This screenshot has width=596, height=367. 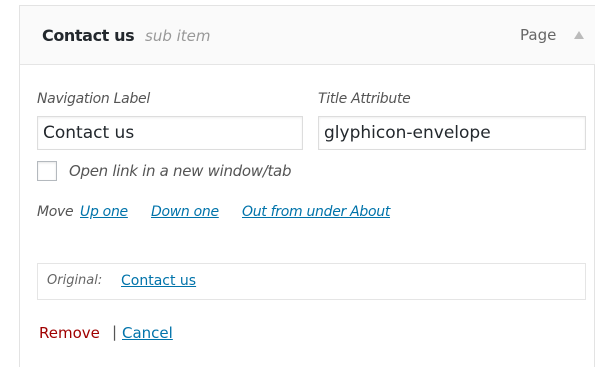 What do you see at coordinates (185, 212) in the screenshot?
I see `move-down-one-link: Down one` at bounding box center [185, 212].